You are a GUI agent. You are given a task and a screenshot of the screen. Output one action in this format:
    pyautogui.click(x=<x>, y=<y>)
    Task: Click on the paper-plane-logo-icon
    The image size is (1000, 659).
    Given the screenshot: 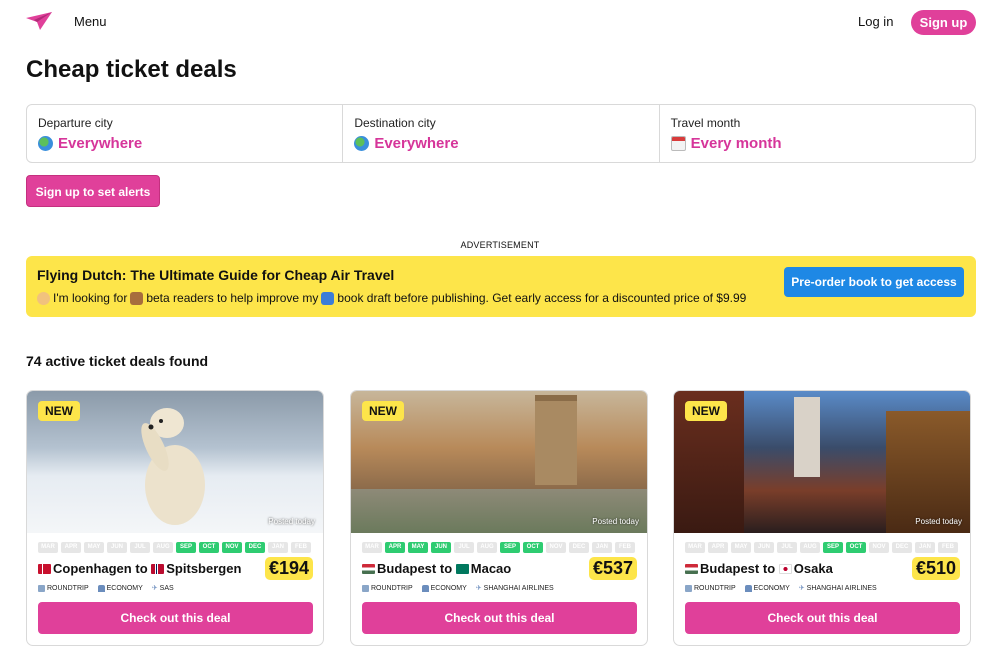 What is the action you would take?
    pyautogui.click(x=39, y=21)
    